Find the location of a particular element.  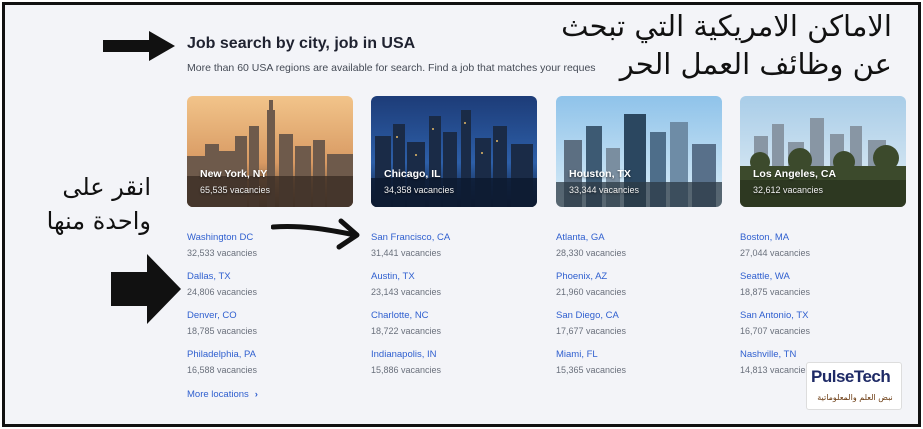

card-city-name: Chicago, IL is located at coordinates (412, 174).